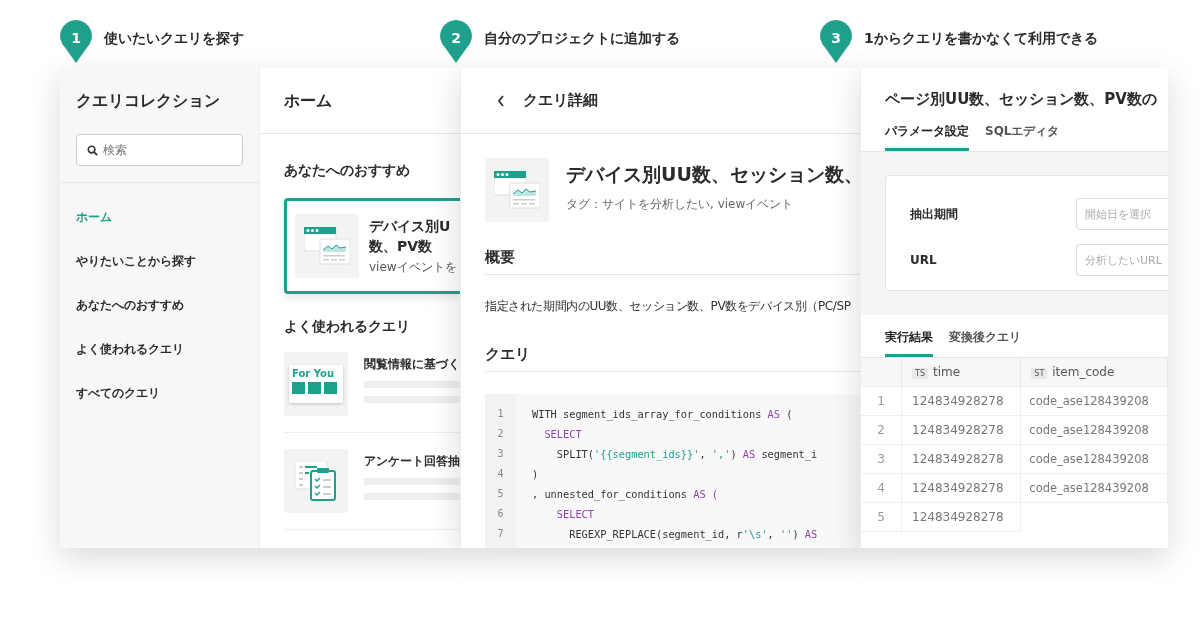 The width and height of the screenshot is (1200, 630). Describe the element at coordinates (560, 100) in the screenshot. I see `panel-title: クエリ詳細` at that location.